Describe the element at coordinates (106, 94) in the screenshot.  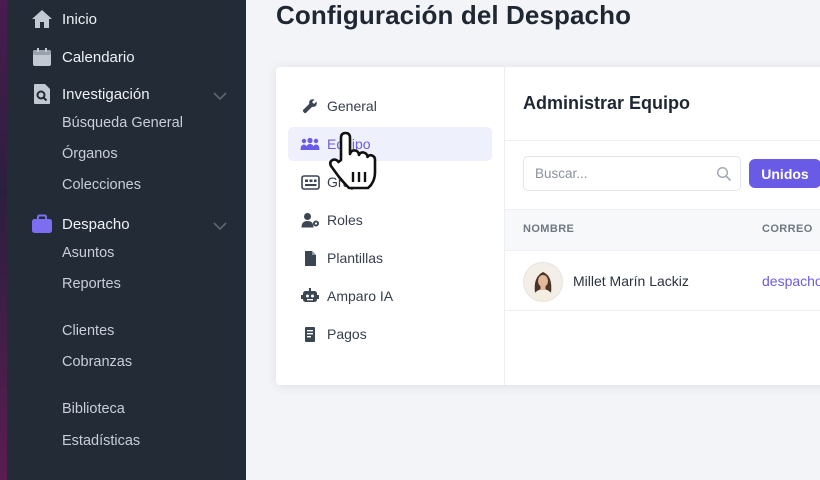
I see `sidebar-item-label: Investigación` at that location.